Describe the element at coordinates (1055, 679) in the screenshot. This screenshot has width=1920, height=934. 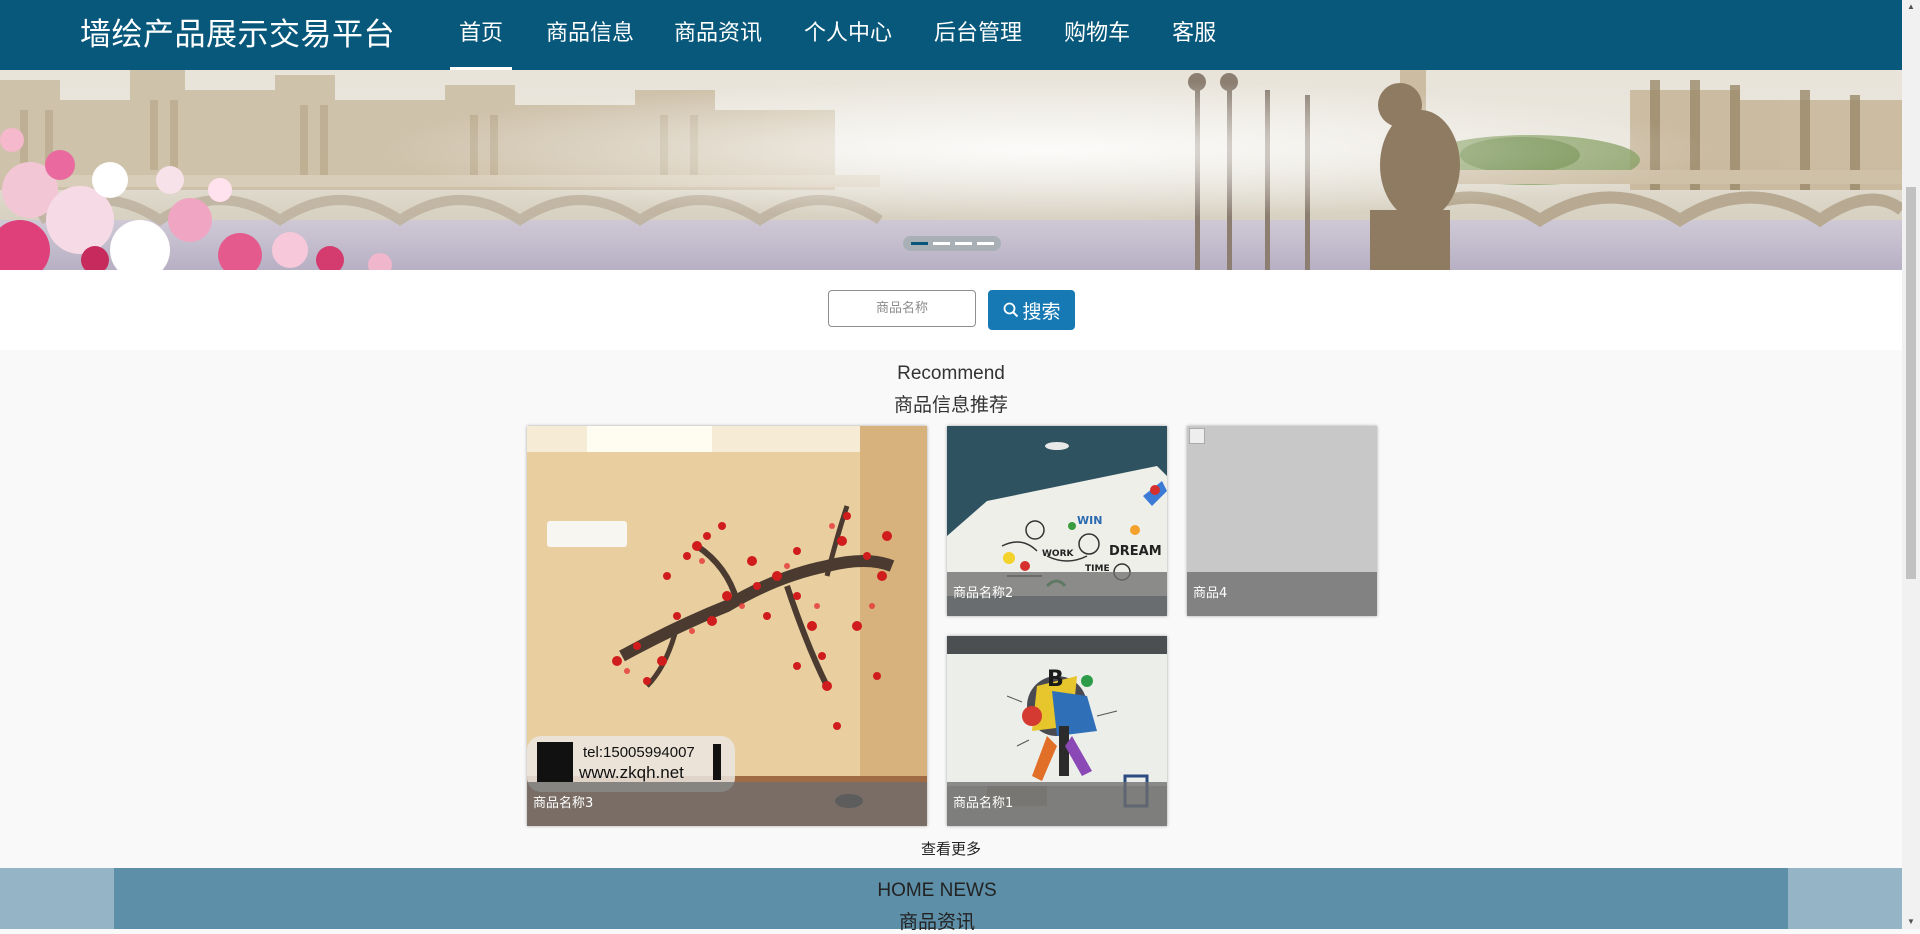
I see `svg-text: B` at that location.